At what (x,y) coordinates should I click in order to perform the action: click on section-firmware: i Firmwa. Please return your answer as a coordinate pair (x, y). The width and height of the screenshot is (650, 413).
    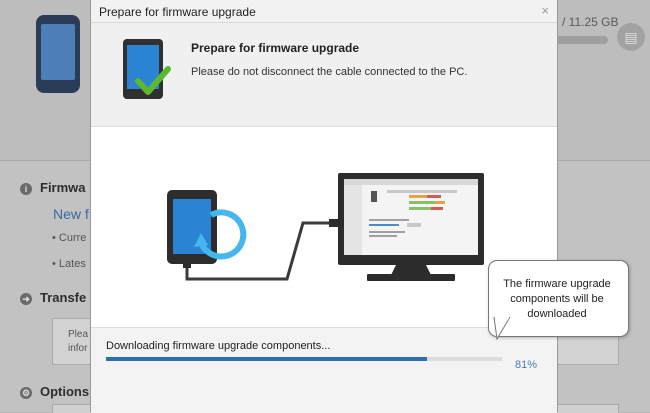
    Looking at the image, I should click on (53, 187).